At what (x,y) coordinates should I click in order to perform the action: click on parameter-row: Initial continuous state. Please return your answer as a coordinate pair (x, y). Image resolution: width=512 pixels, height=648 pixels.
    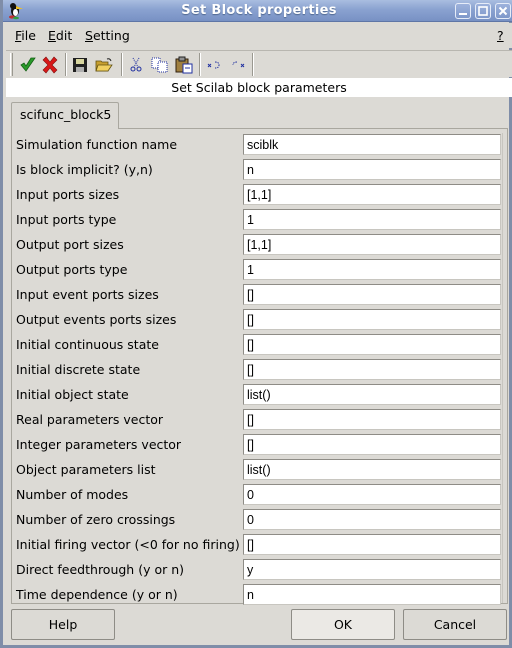
    Looking at the image, I should click on (260, 344).